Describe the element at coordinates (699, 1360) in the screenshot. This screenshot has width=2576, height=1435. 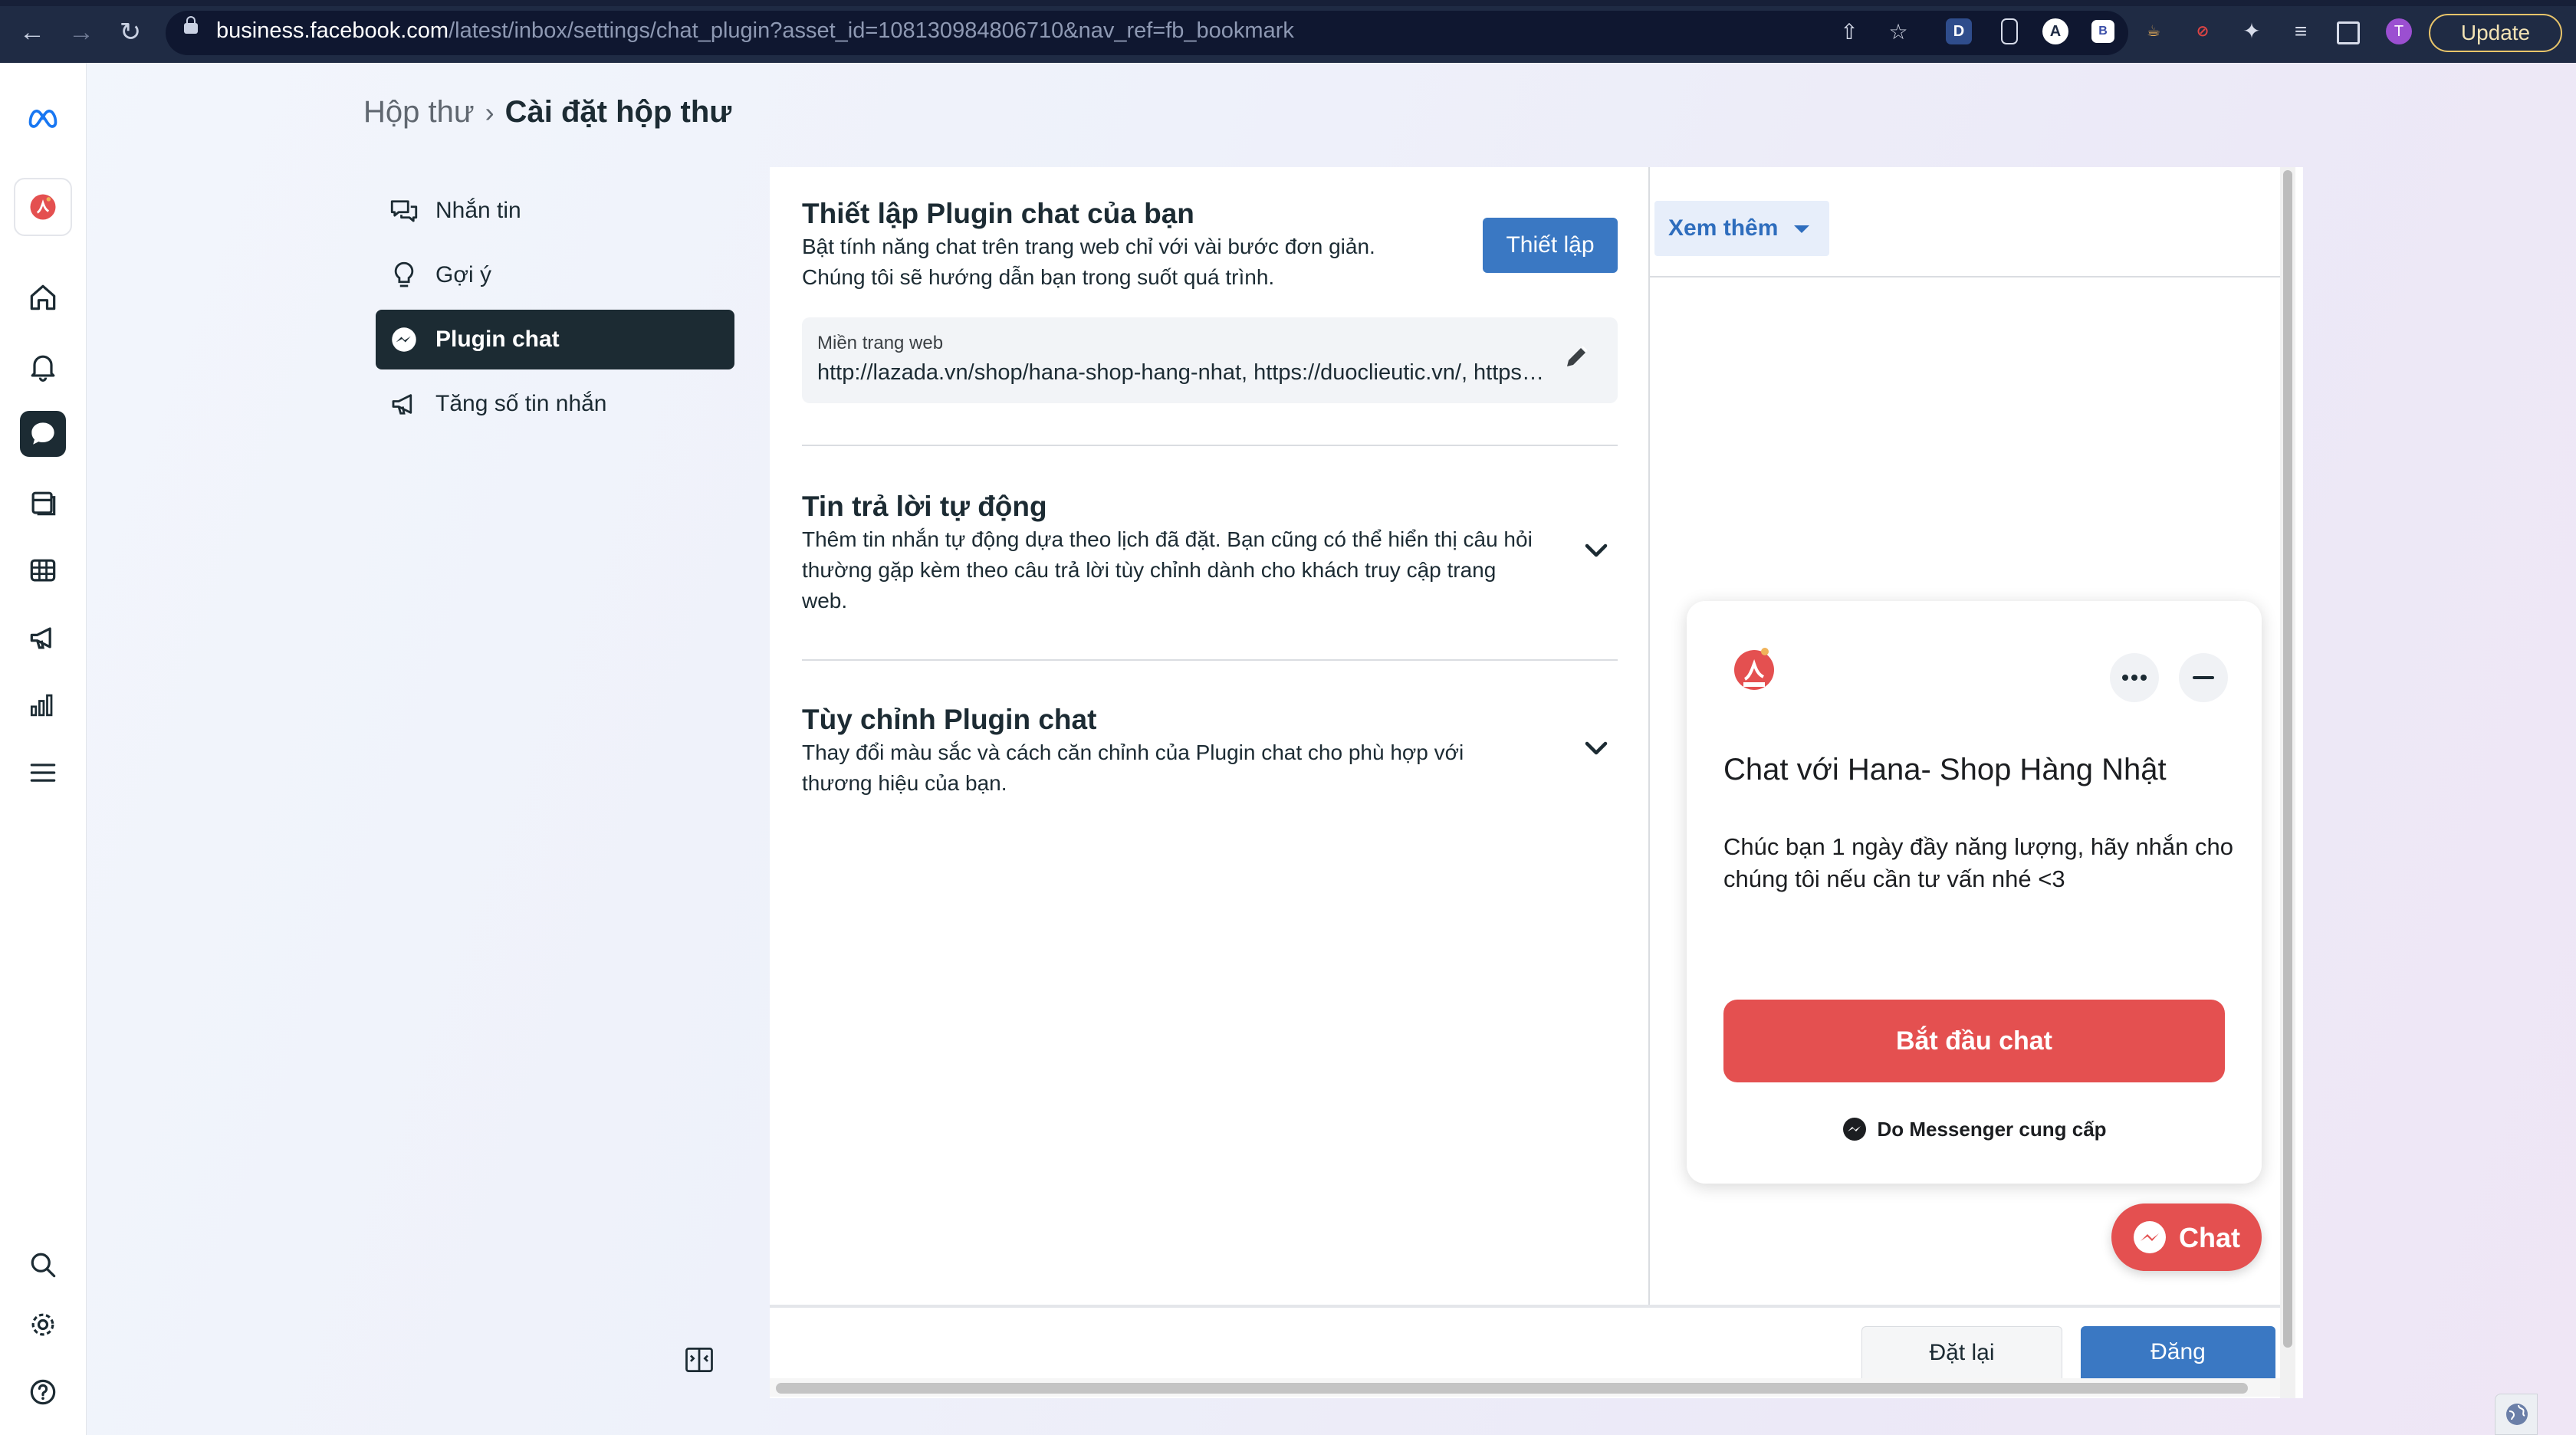
I see `collapse-panel-icon` at that location.